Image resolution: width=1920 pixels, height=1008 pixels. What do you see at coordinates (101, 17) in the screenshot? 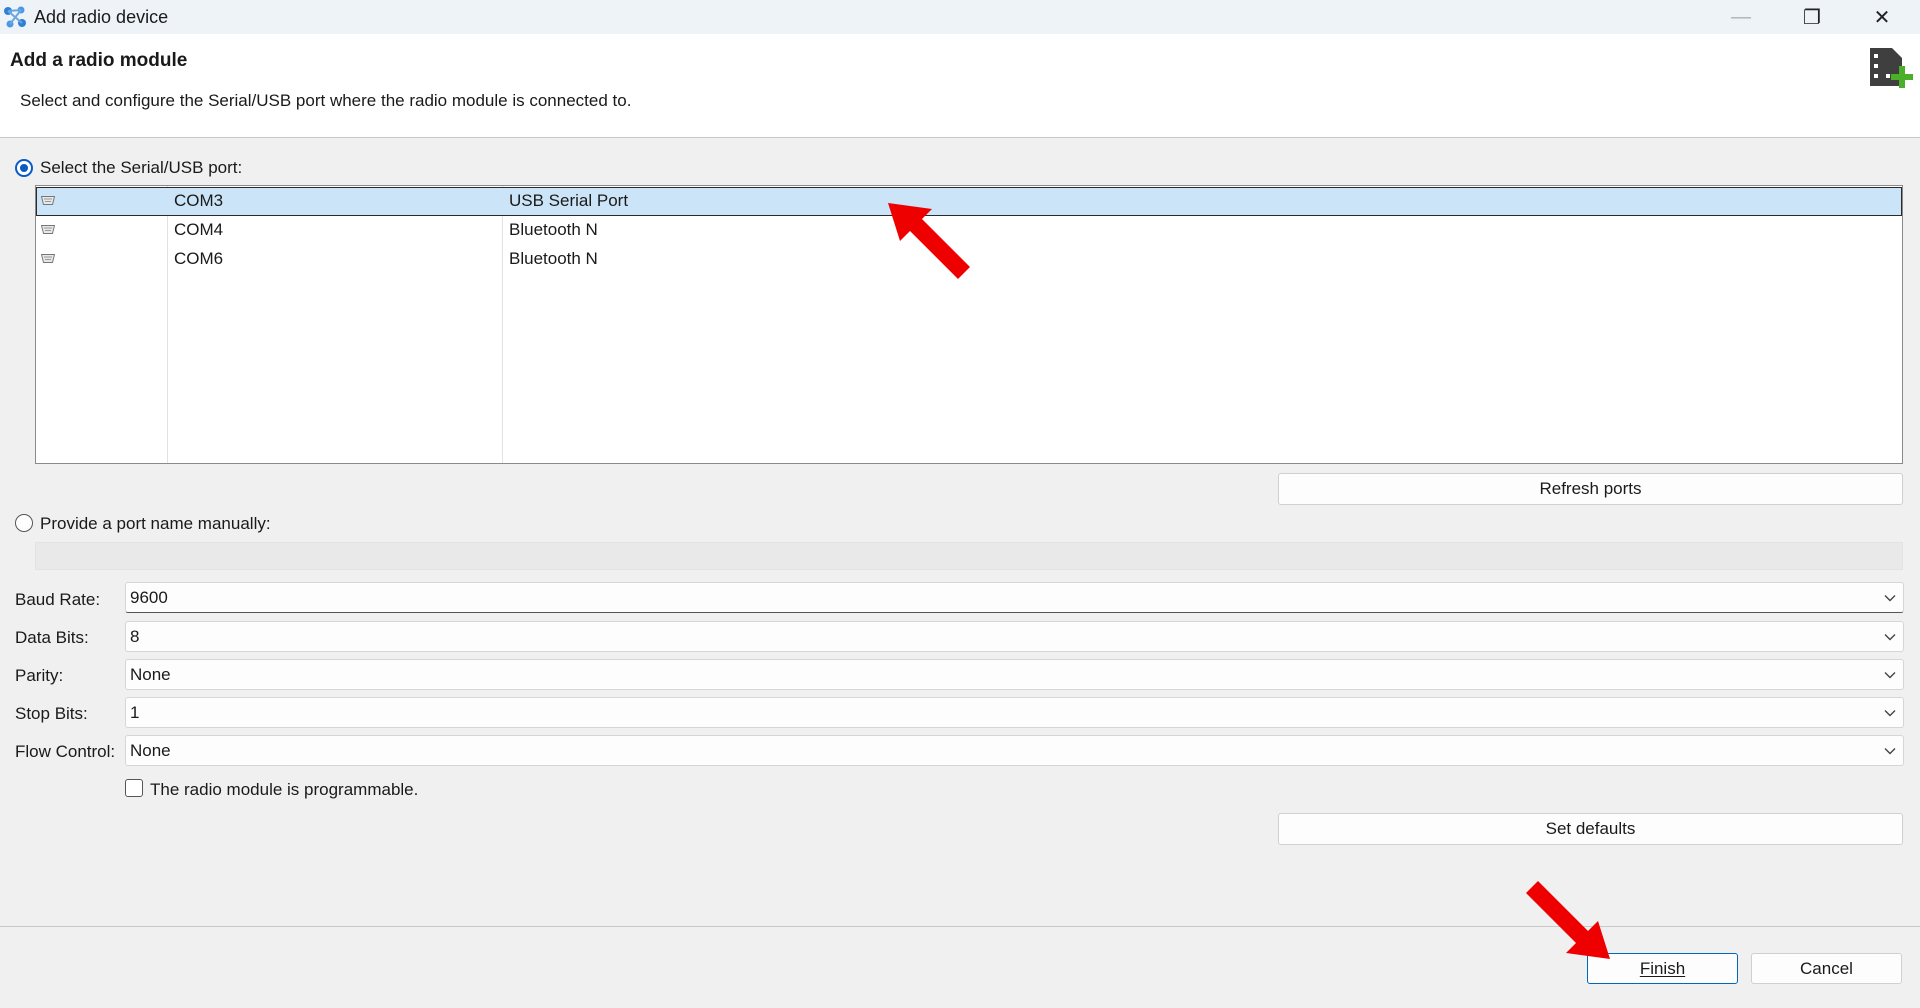
I see `window-title: Add radio device` at bounding box center [101, 17].